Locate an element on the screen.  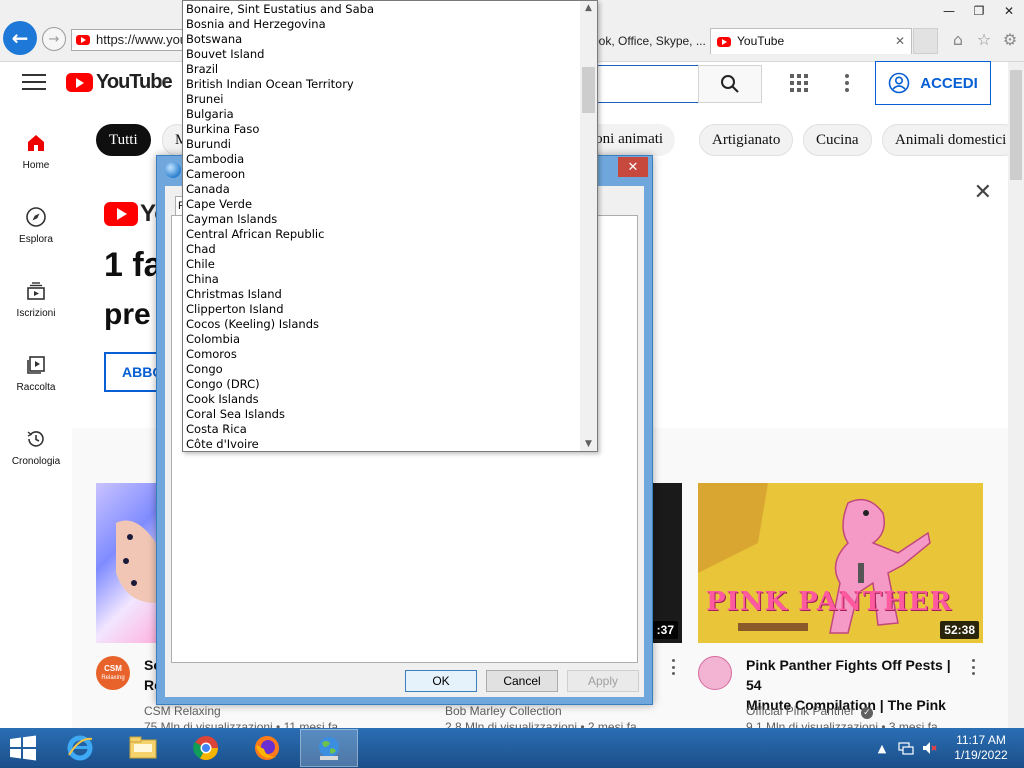
search-icon is located at coordinates (730, 84).